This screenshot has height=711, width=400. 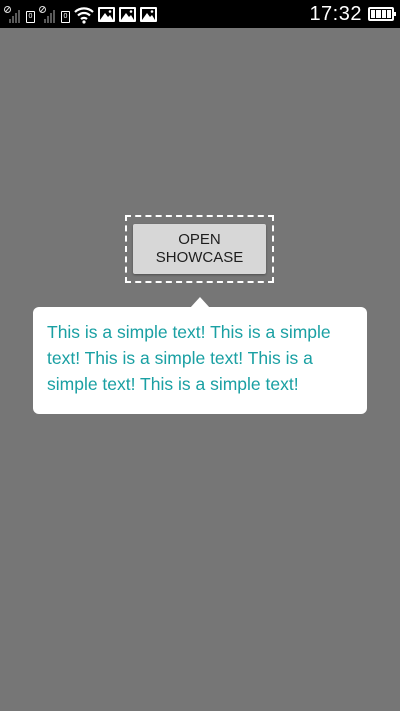 What do you see at coordinates (199, 249) in the screenshot?
I see `open-showcase-button: OPEN SHOWCASE` at bounding box center [199, 249].